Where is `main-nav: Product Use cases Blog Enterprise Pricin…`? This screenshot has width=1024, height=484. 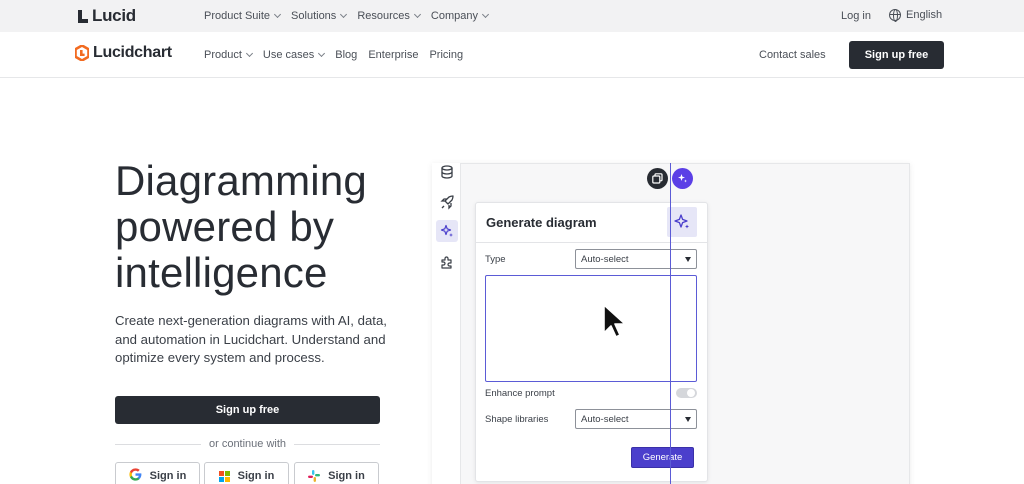
main-nav: Product Use cases Blog Enterprise Pricin… is located at coordinates (333, 55).